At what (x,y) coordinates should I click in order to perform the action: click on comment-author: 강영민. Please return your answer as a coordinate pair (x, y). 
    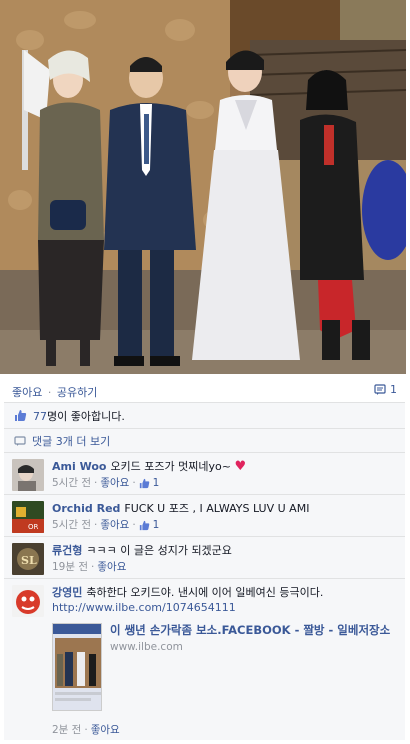
    Looking at the image, I should click on (67, 592).